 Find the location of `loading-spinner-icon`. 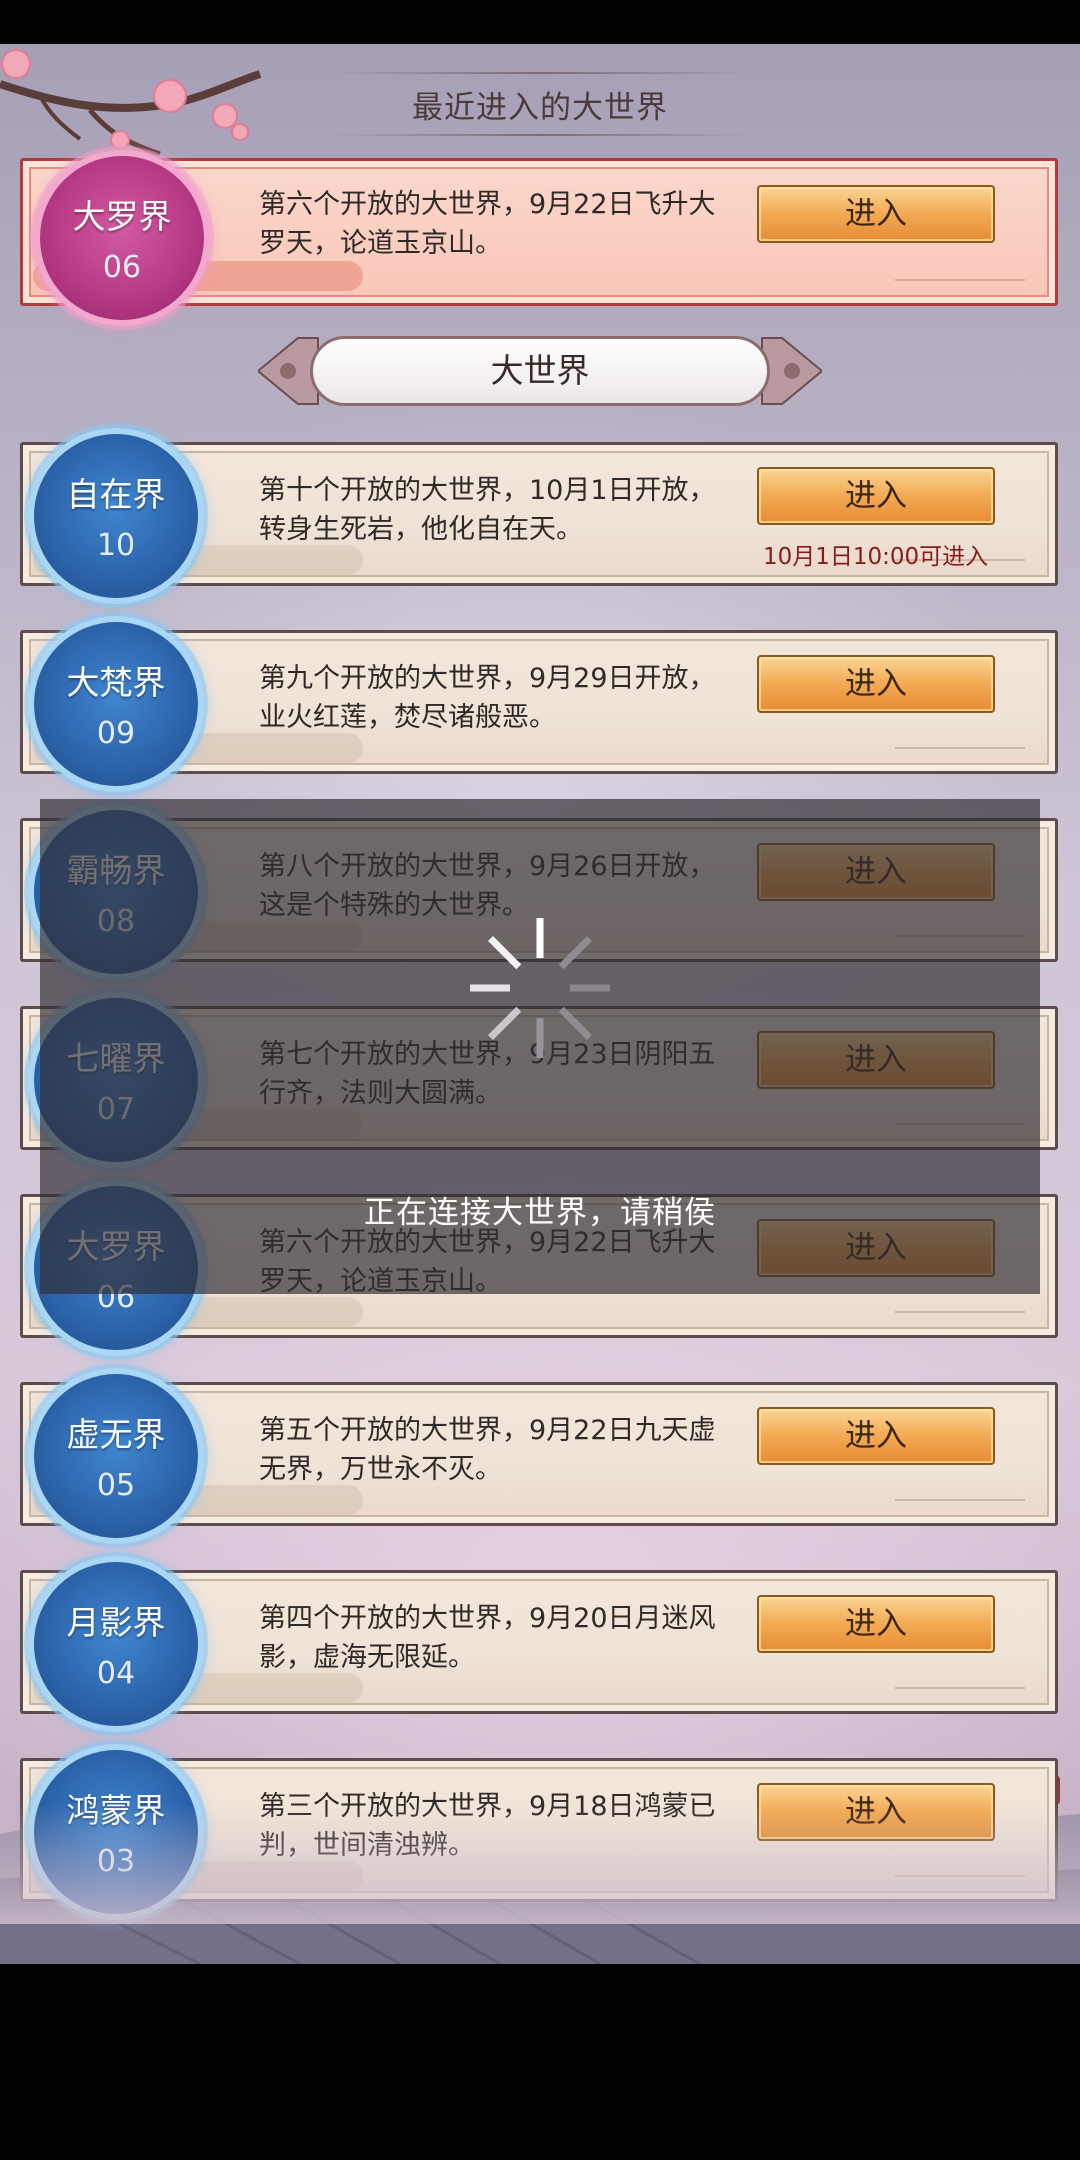

loading-spinner-icon is located at coordinates (540, 988).